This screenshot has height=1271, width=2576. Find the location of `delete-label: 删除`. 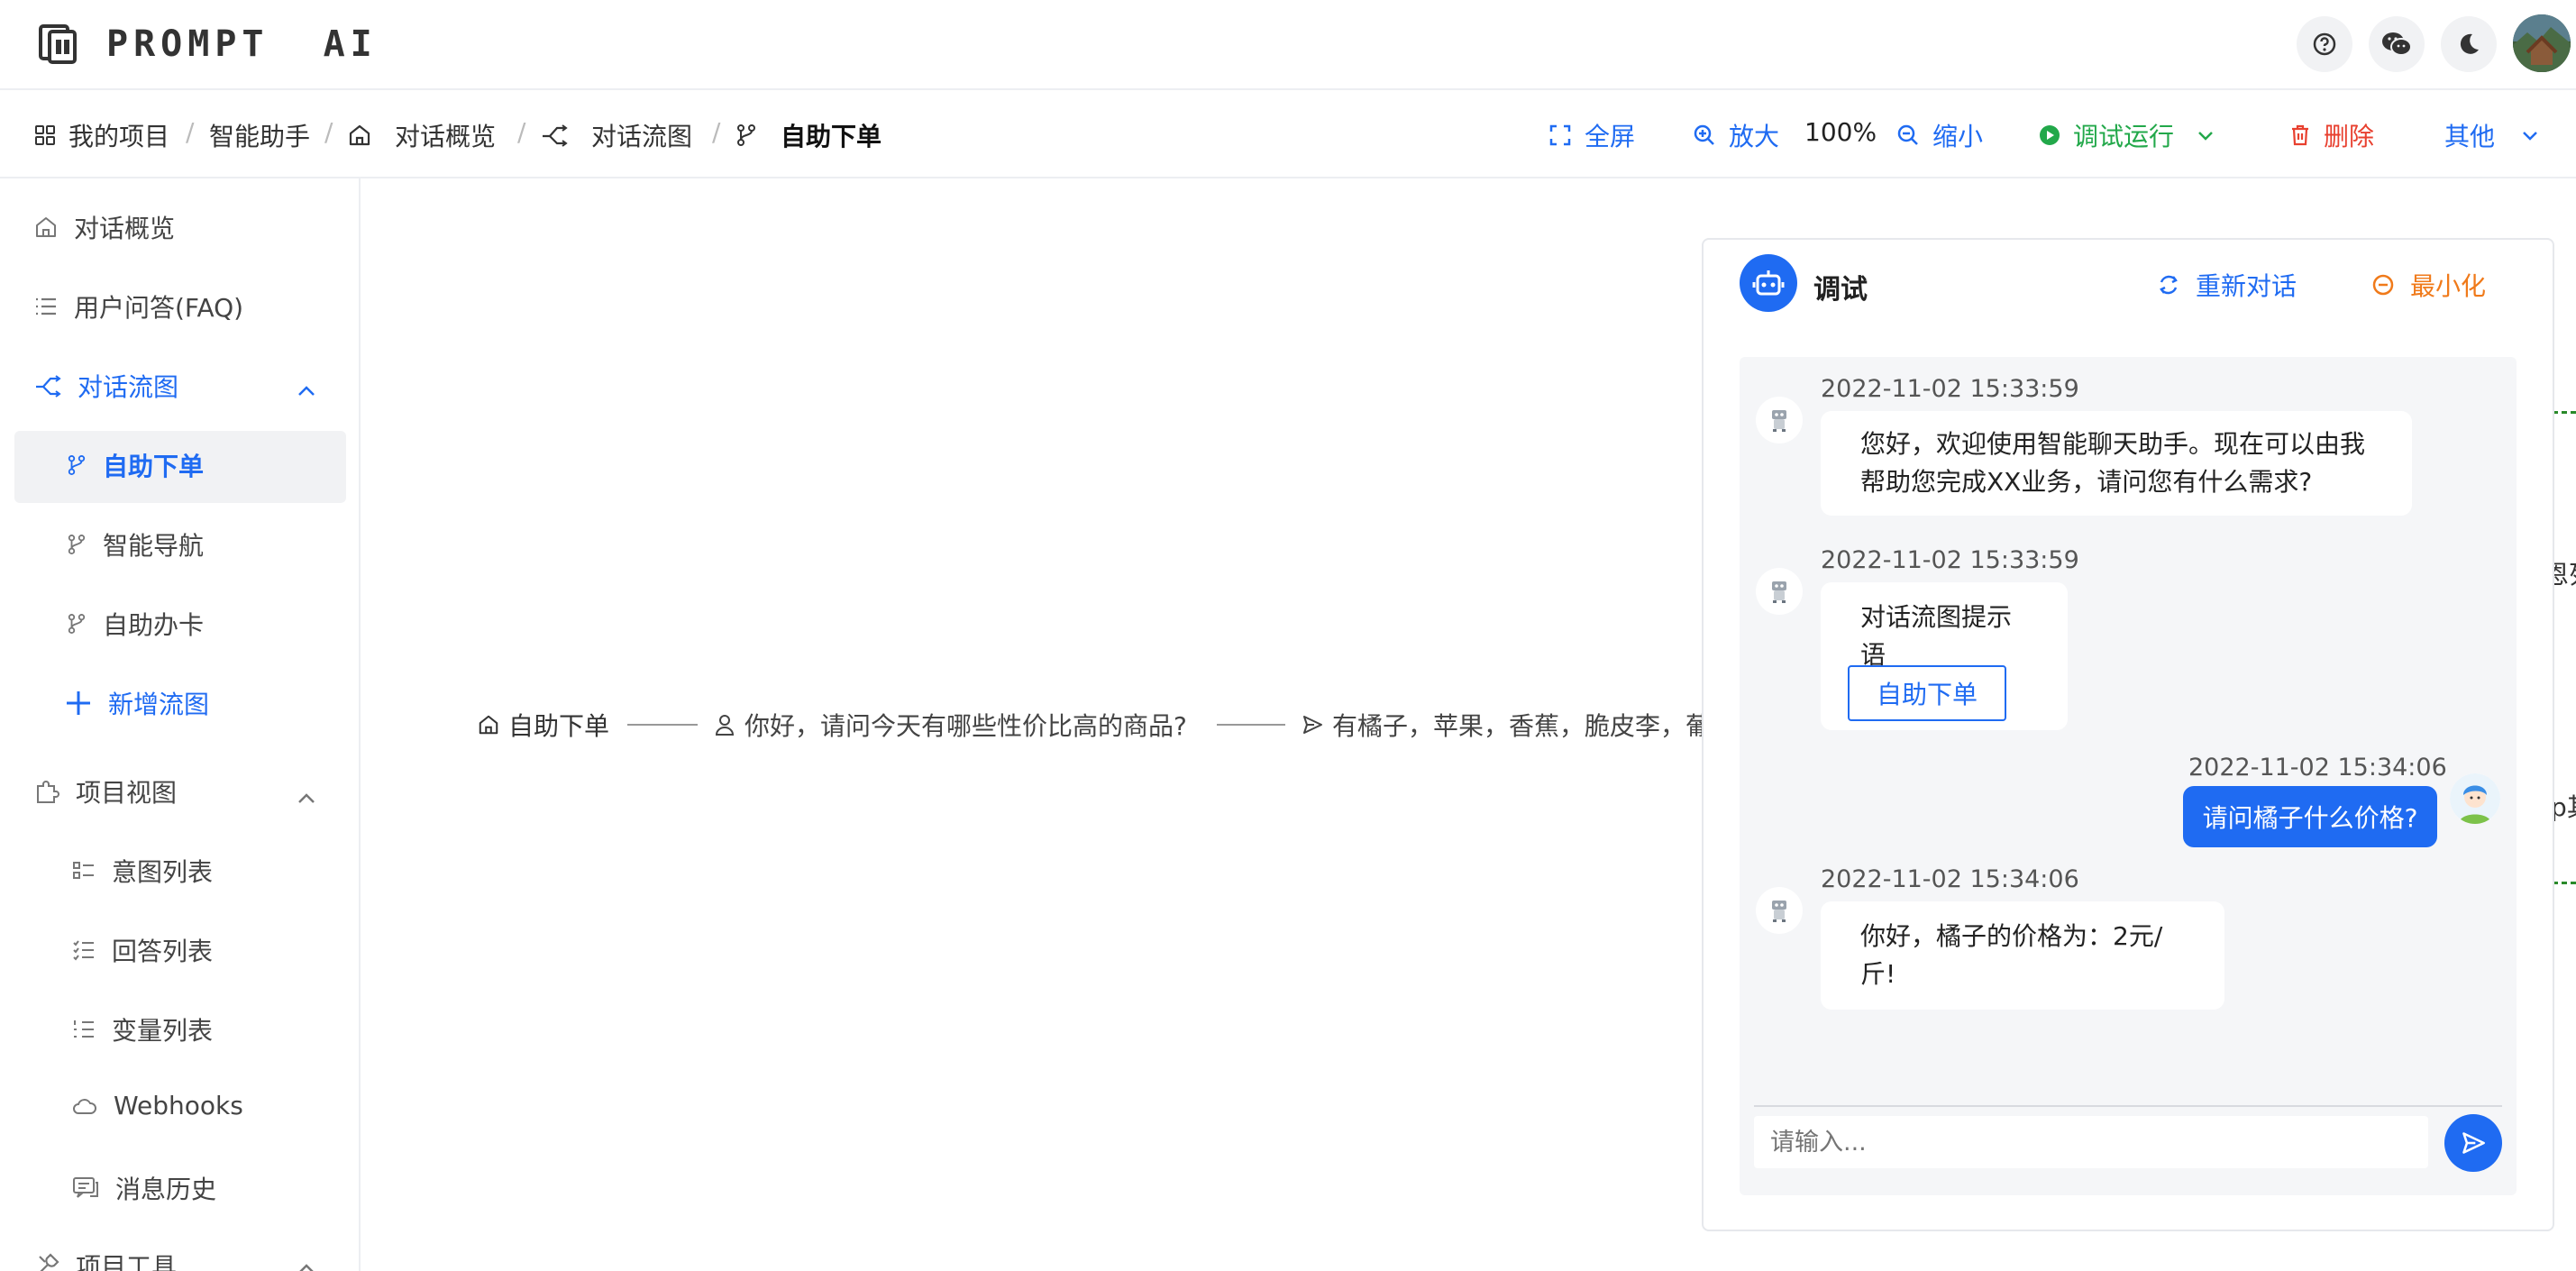

delete-label: 删除 is located at coordinates (2350, 136).